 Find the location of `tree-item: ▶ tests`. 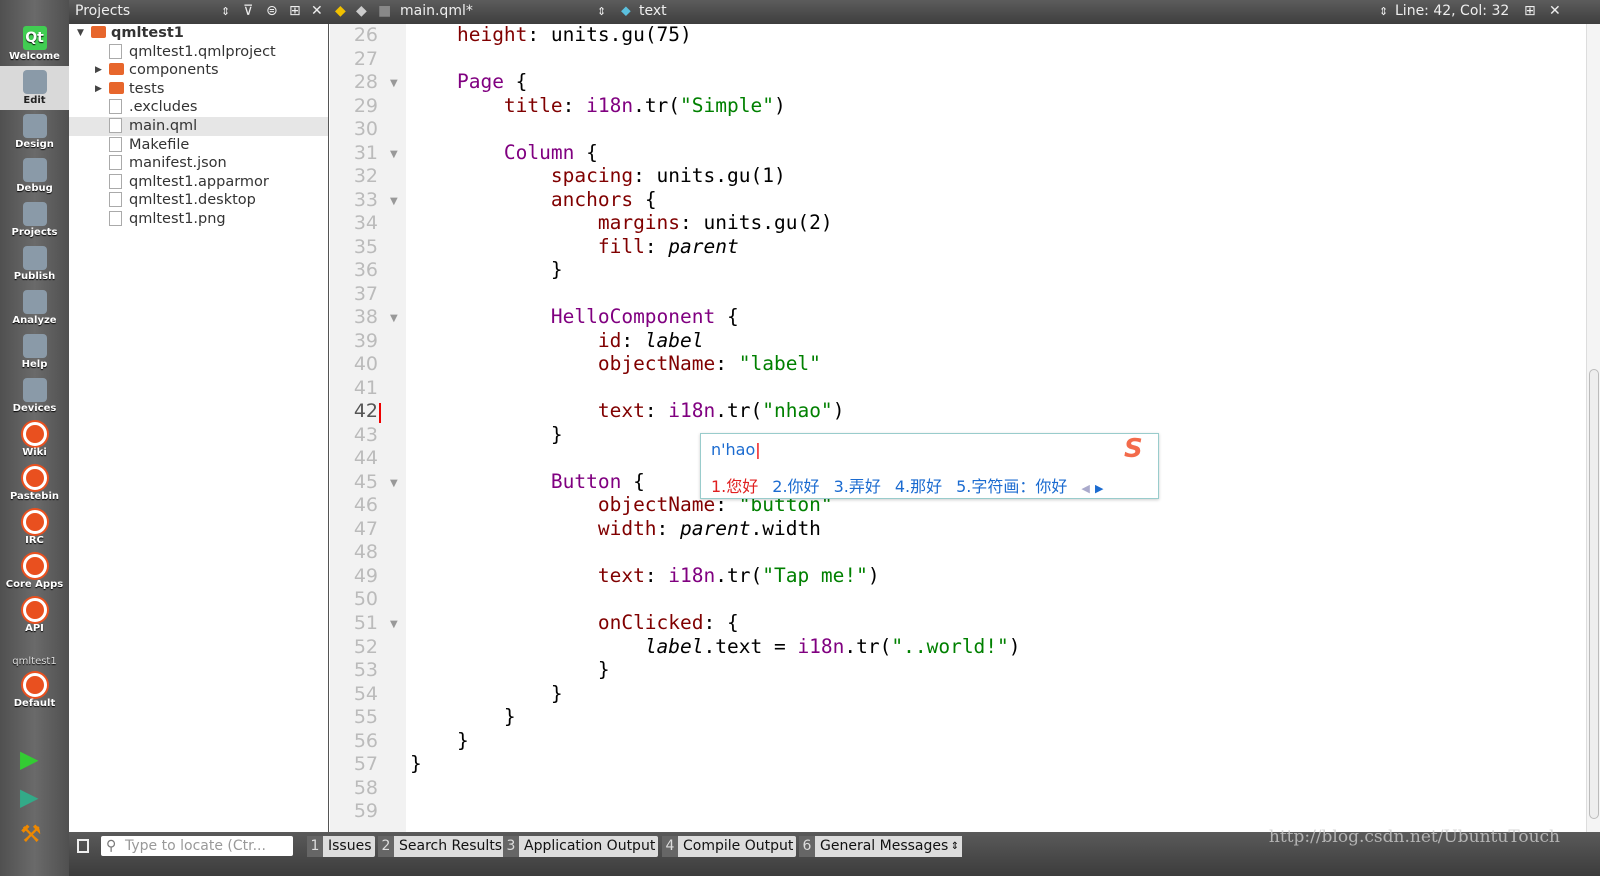

tree-item: ▶ tests is located at coordinates (129, 89).